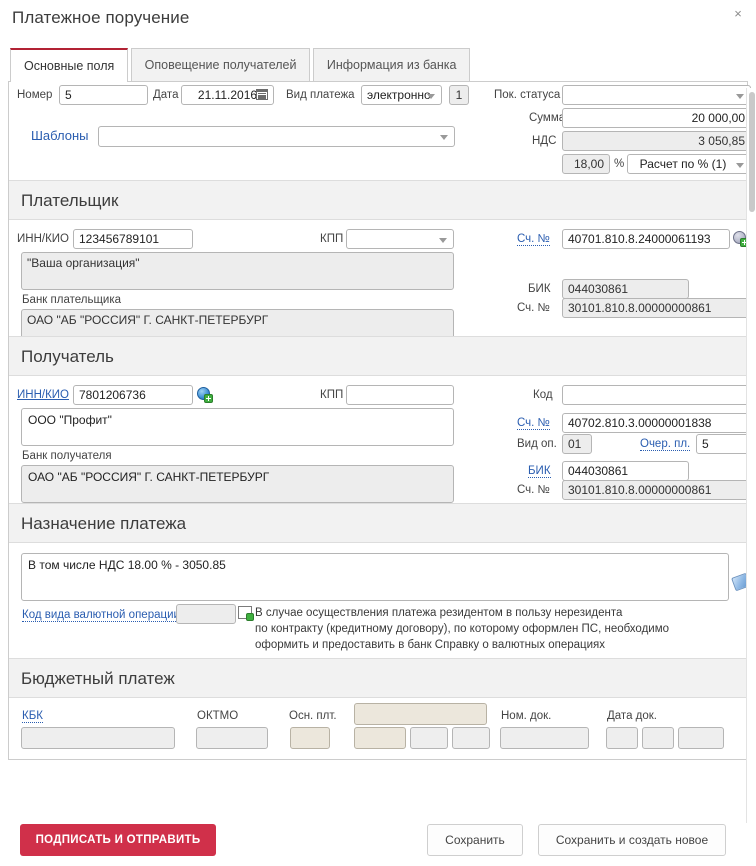 The image size is (756, 866). What do you see at coordinates (533, 423) in the screenshot?
I see `recipient-account-label: Сч. №` at bounding box center [533, 423].